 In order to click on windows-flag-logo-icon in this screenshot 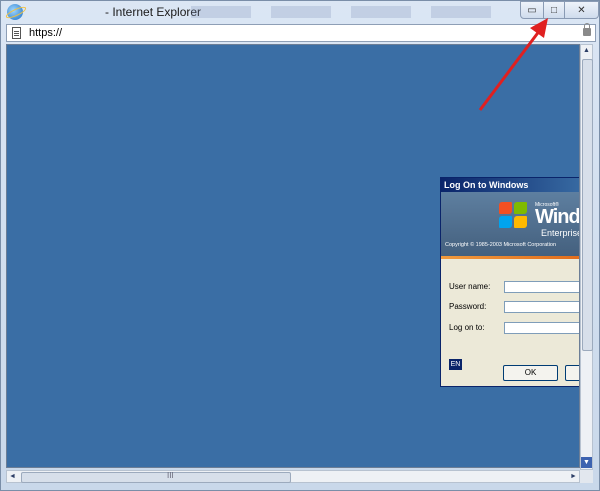, I will do `click(514, 216)`.